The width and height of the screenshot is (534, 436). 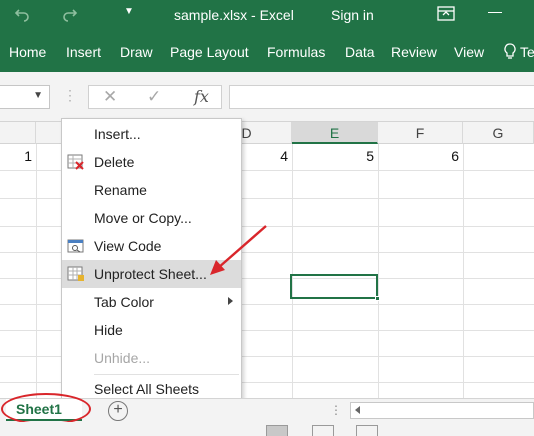 I want to click on menu-item-label: View Code, so click(x=128, y=246).